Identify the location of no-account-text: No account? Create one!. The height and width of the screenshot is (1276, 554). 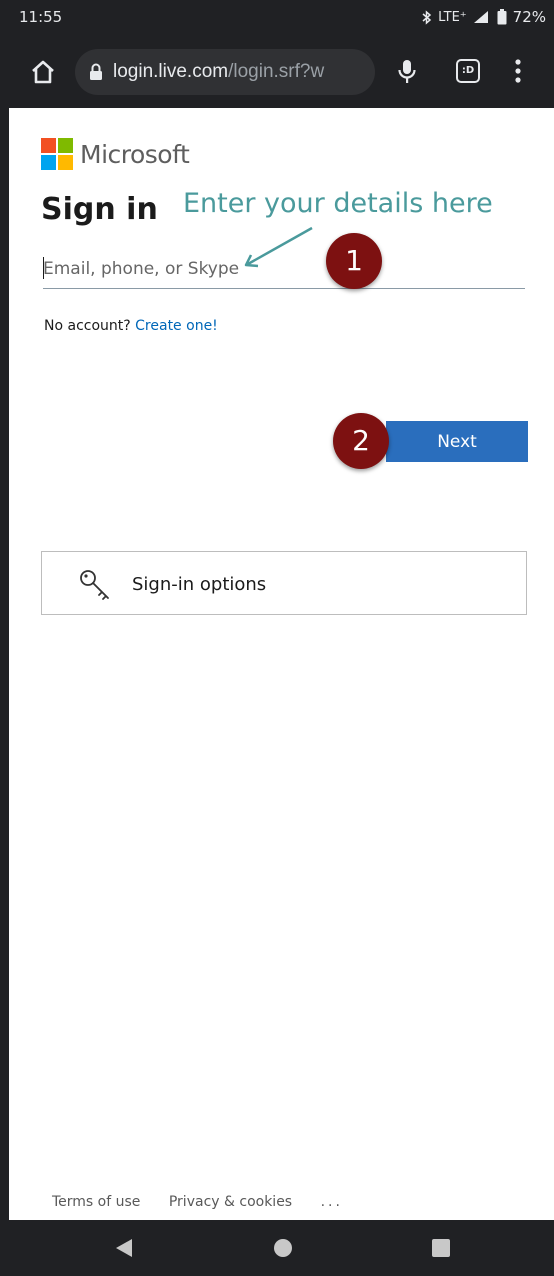
(131, 326).